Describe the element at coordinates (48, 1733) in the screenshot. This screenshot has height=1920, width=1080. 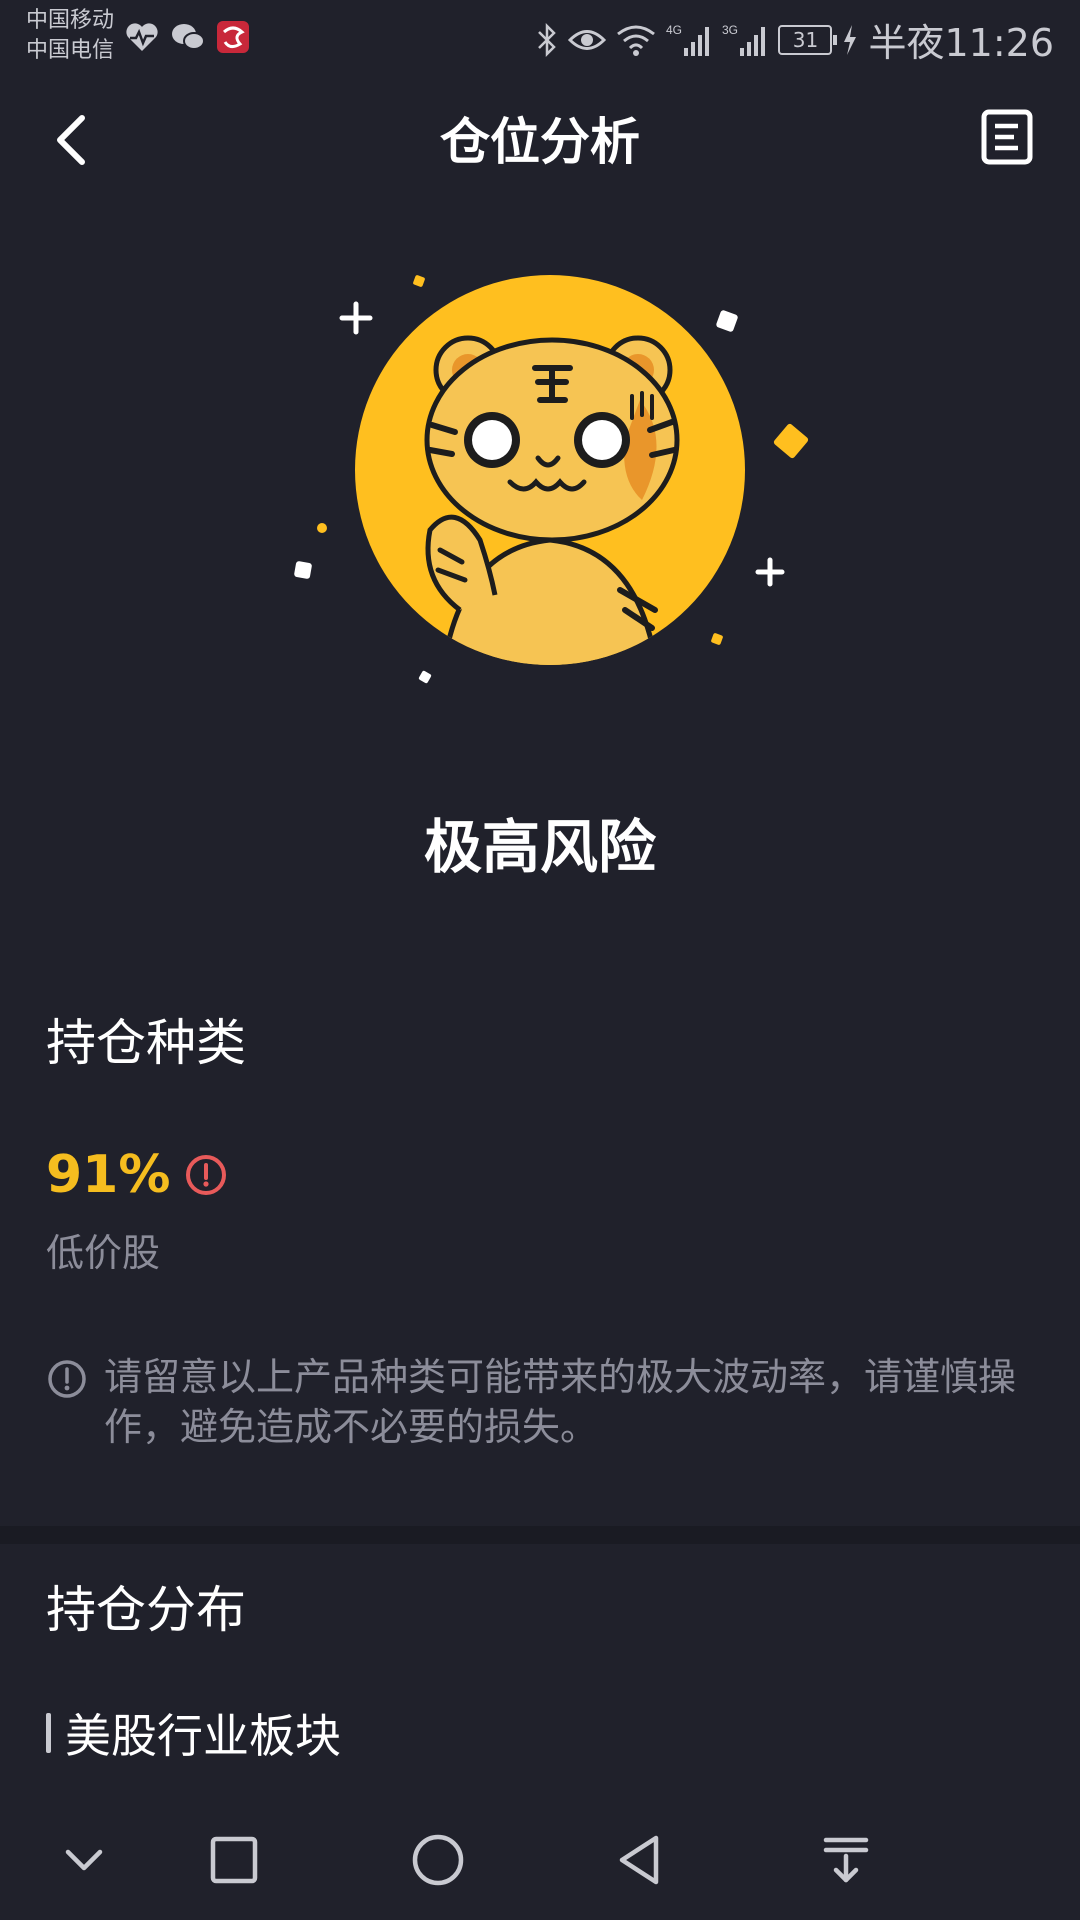
I see `subsection-marker` at that location.